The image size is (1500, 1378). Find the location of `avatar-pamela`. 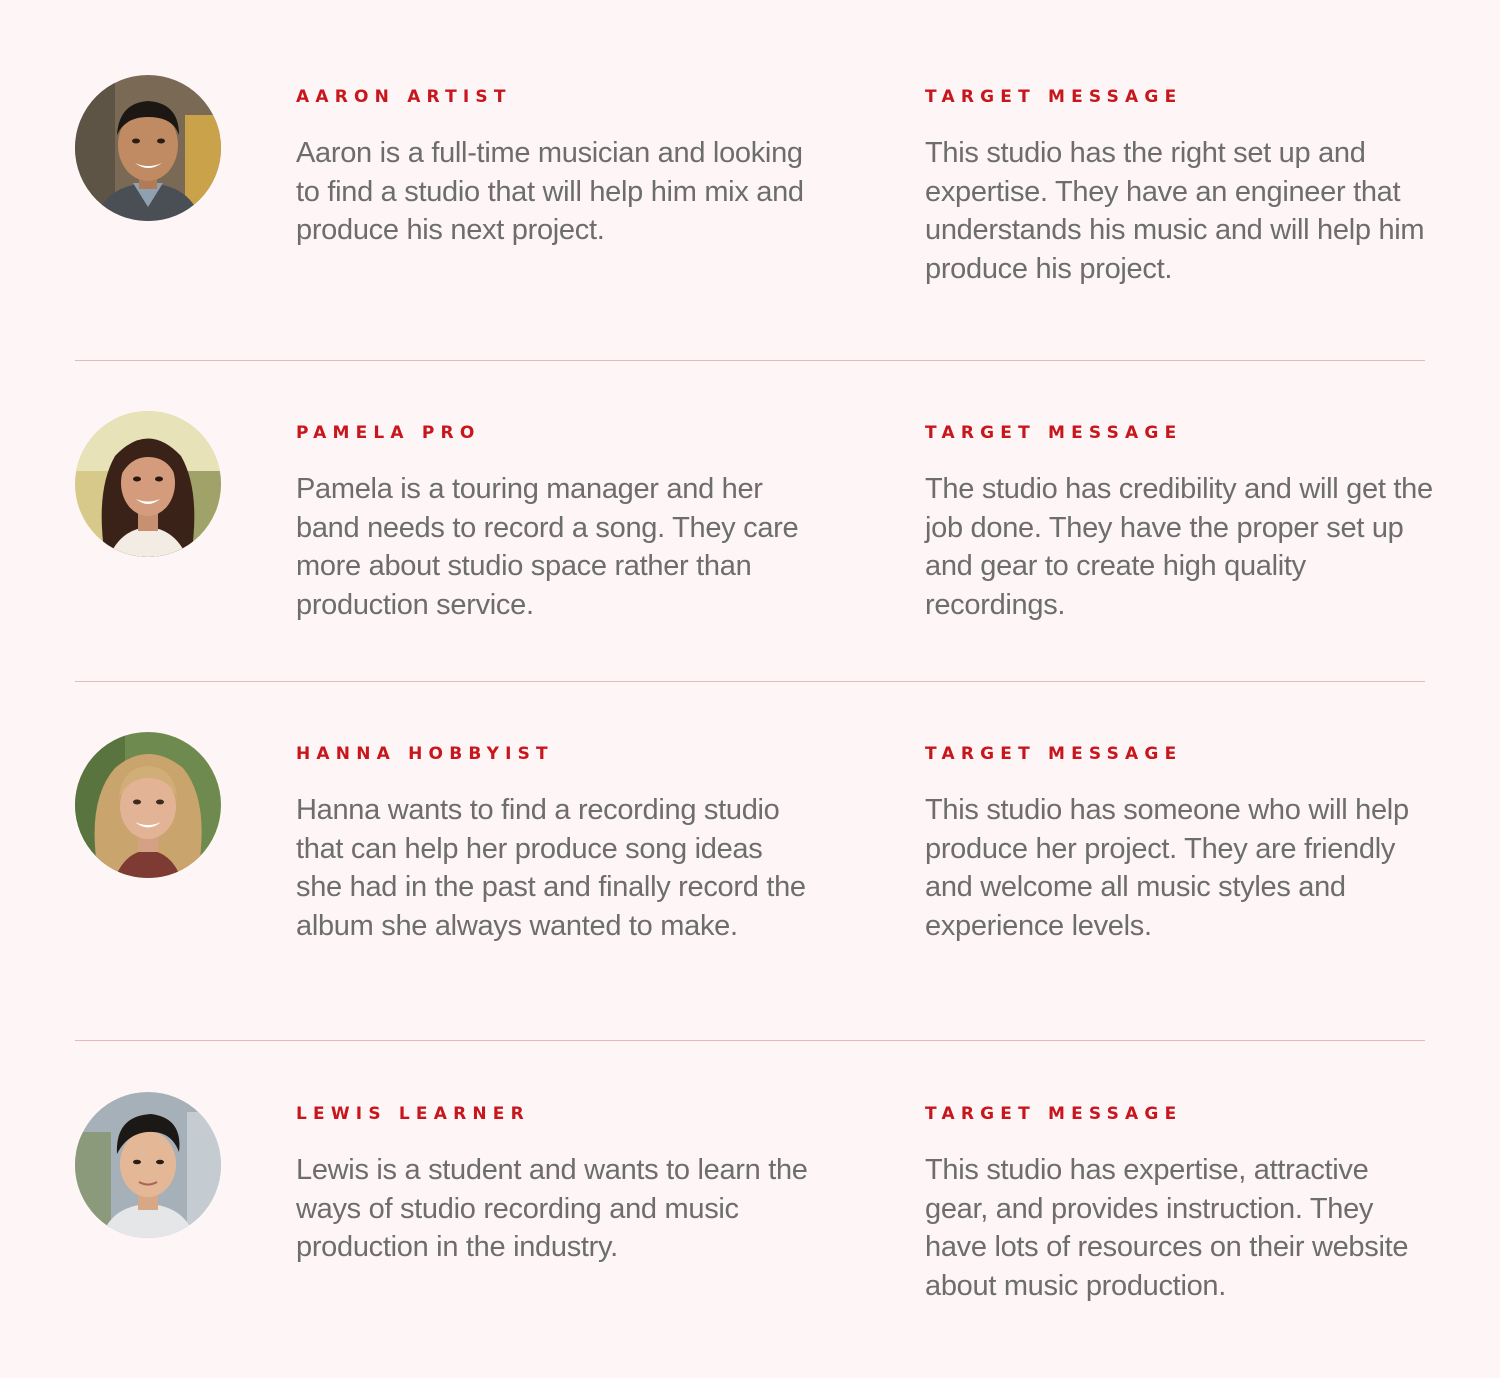

avatar-pamela is located at coordinates (148, 484).